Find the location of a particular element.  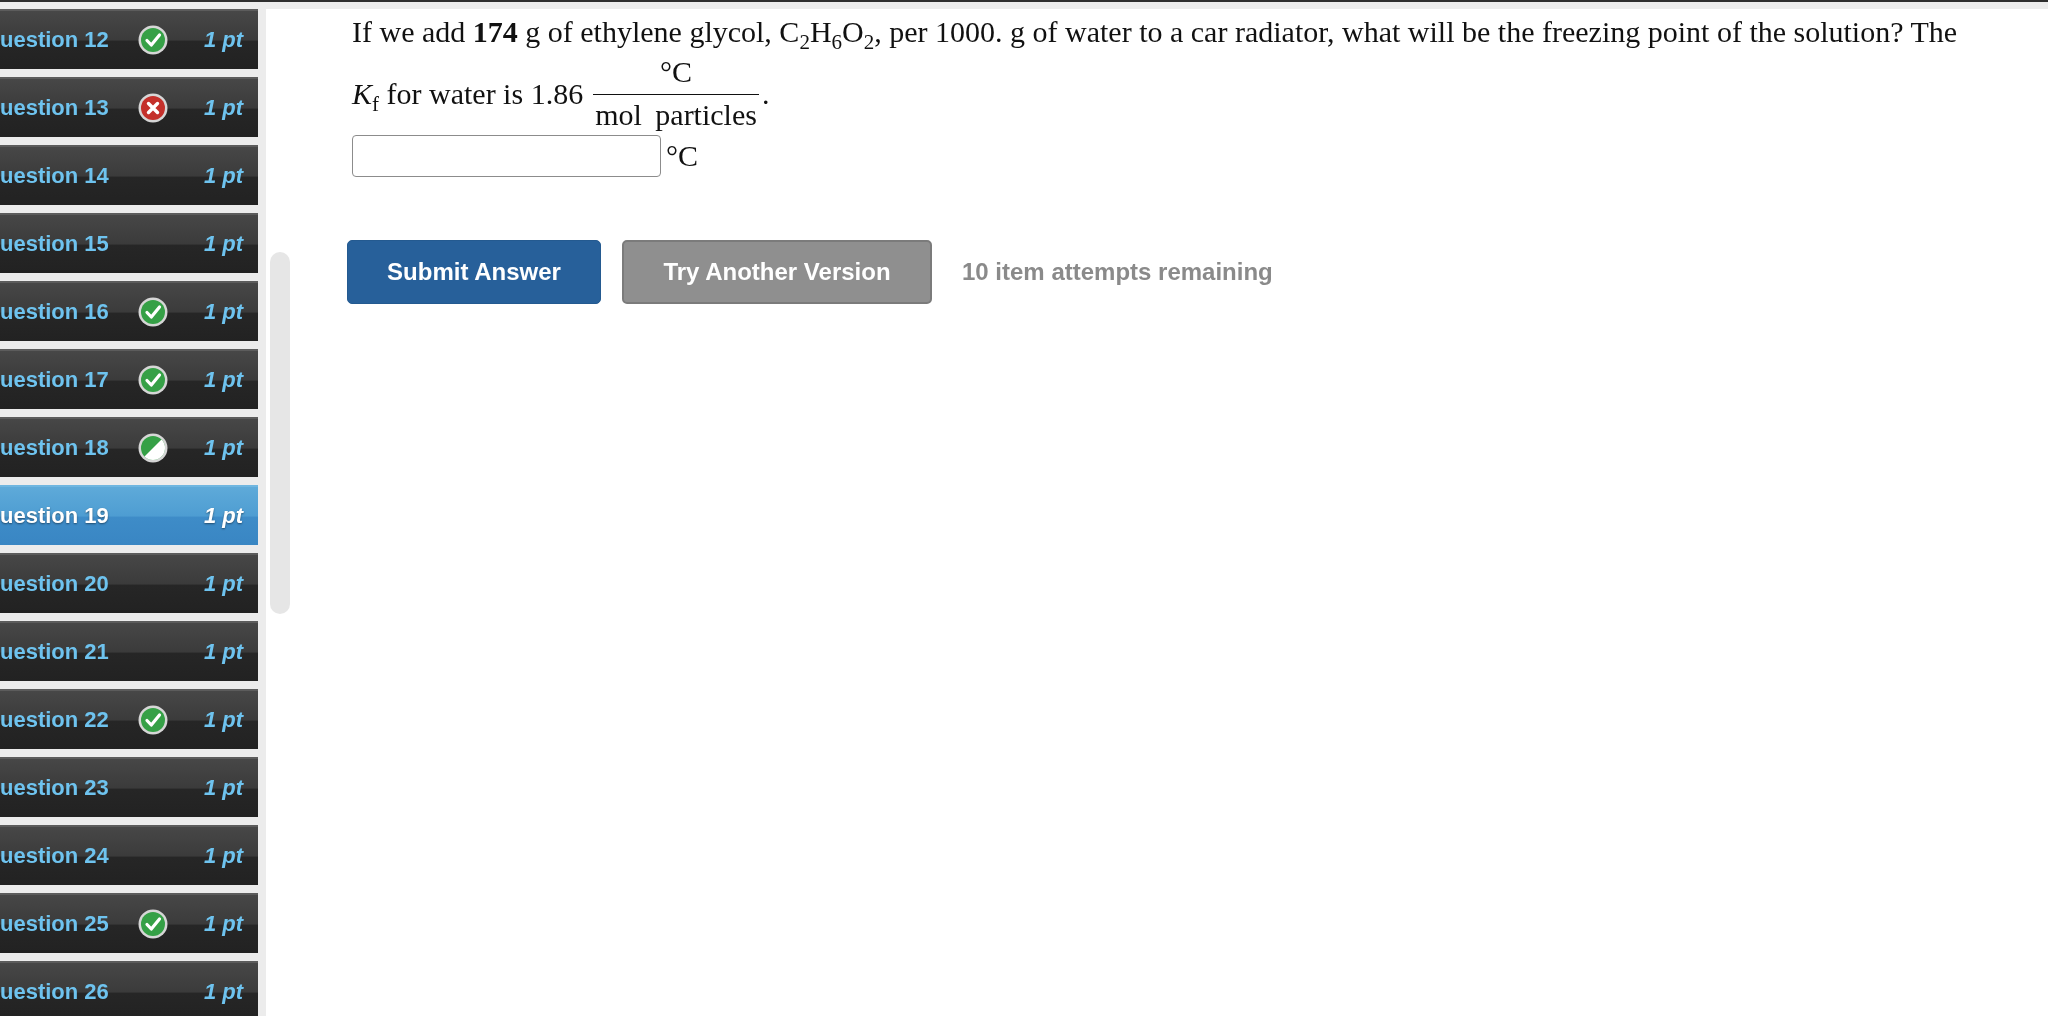

unit-label: °C is located at coordinates (682, 156).